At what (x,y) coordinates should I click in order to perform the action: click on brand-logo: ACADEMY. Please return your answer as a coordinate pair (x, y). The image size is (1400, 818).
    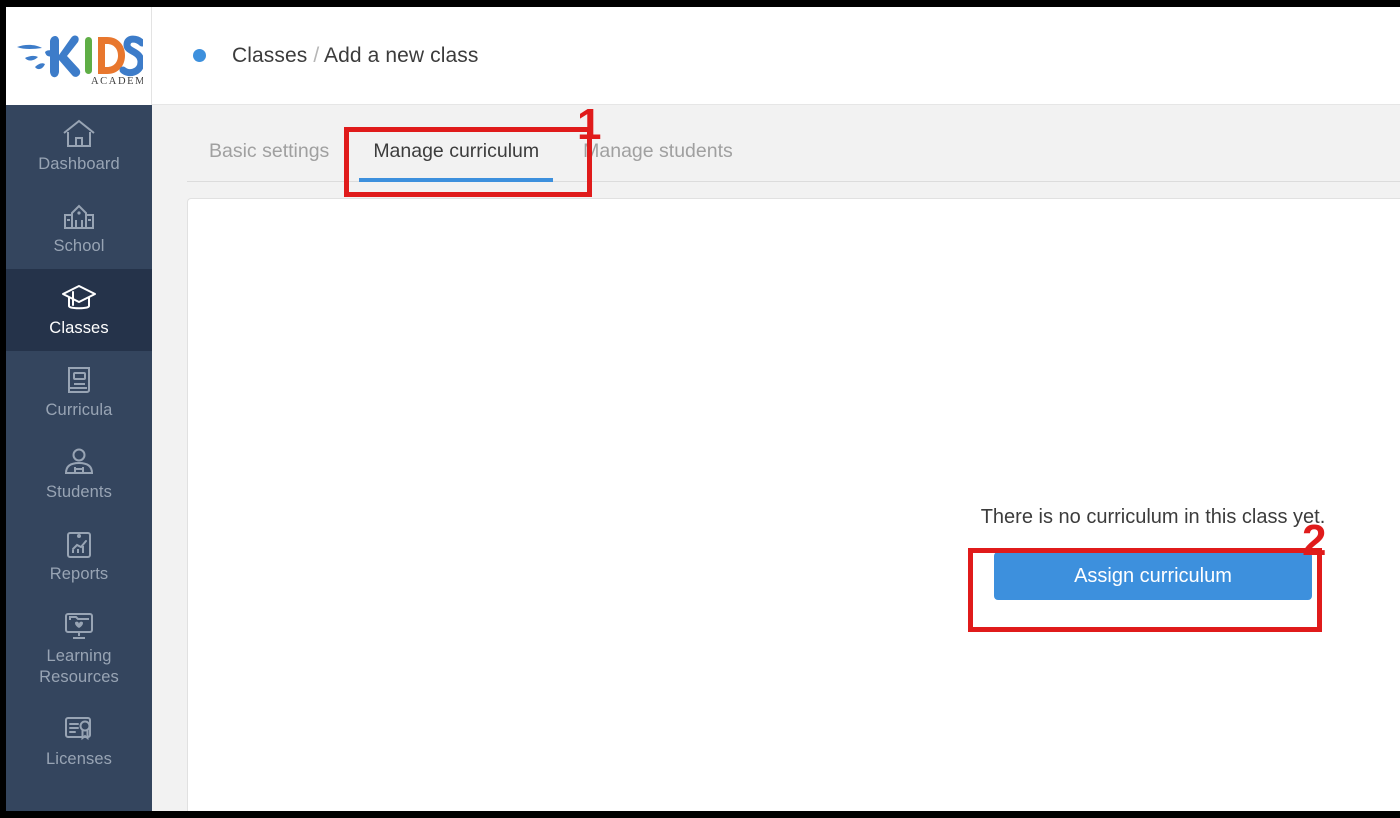
    Looking at the image, I should click on (79, 56).